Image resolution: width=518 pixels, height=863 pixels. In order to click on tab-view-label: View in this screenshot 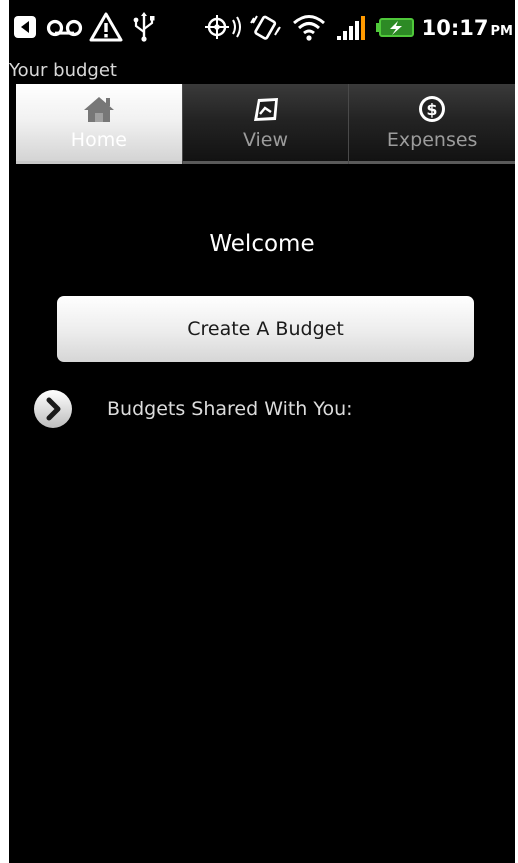, I will do `click(265, 140)`.